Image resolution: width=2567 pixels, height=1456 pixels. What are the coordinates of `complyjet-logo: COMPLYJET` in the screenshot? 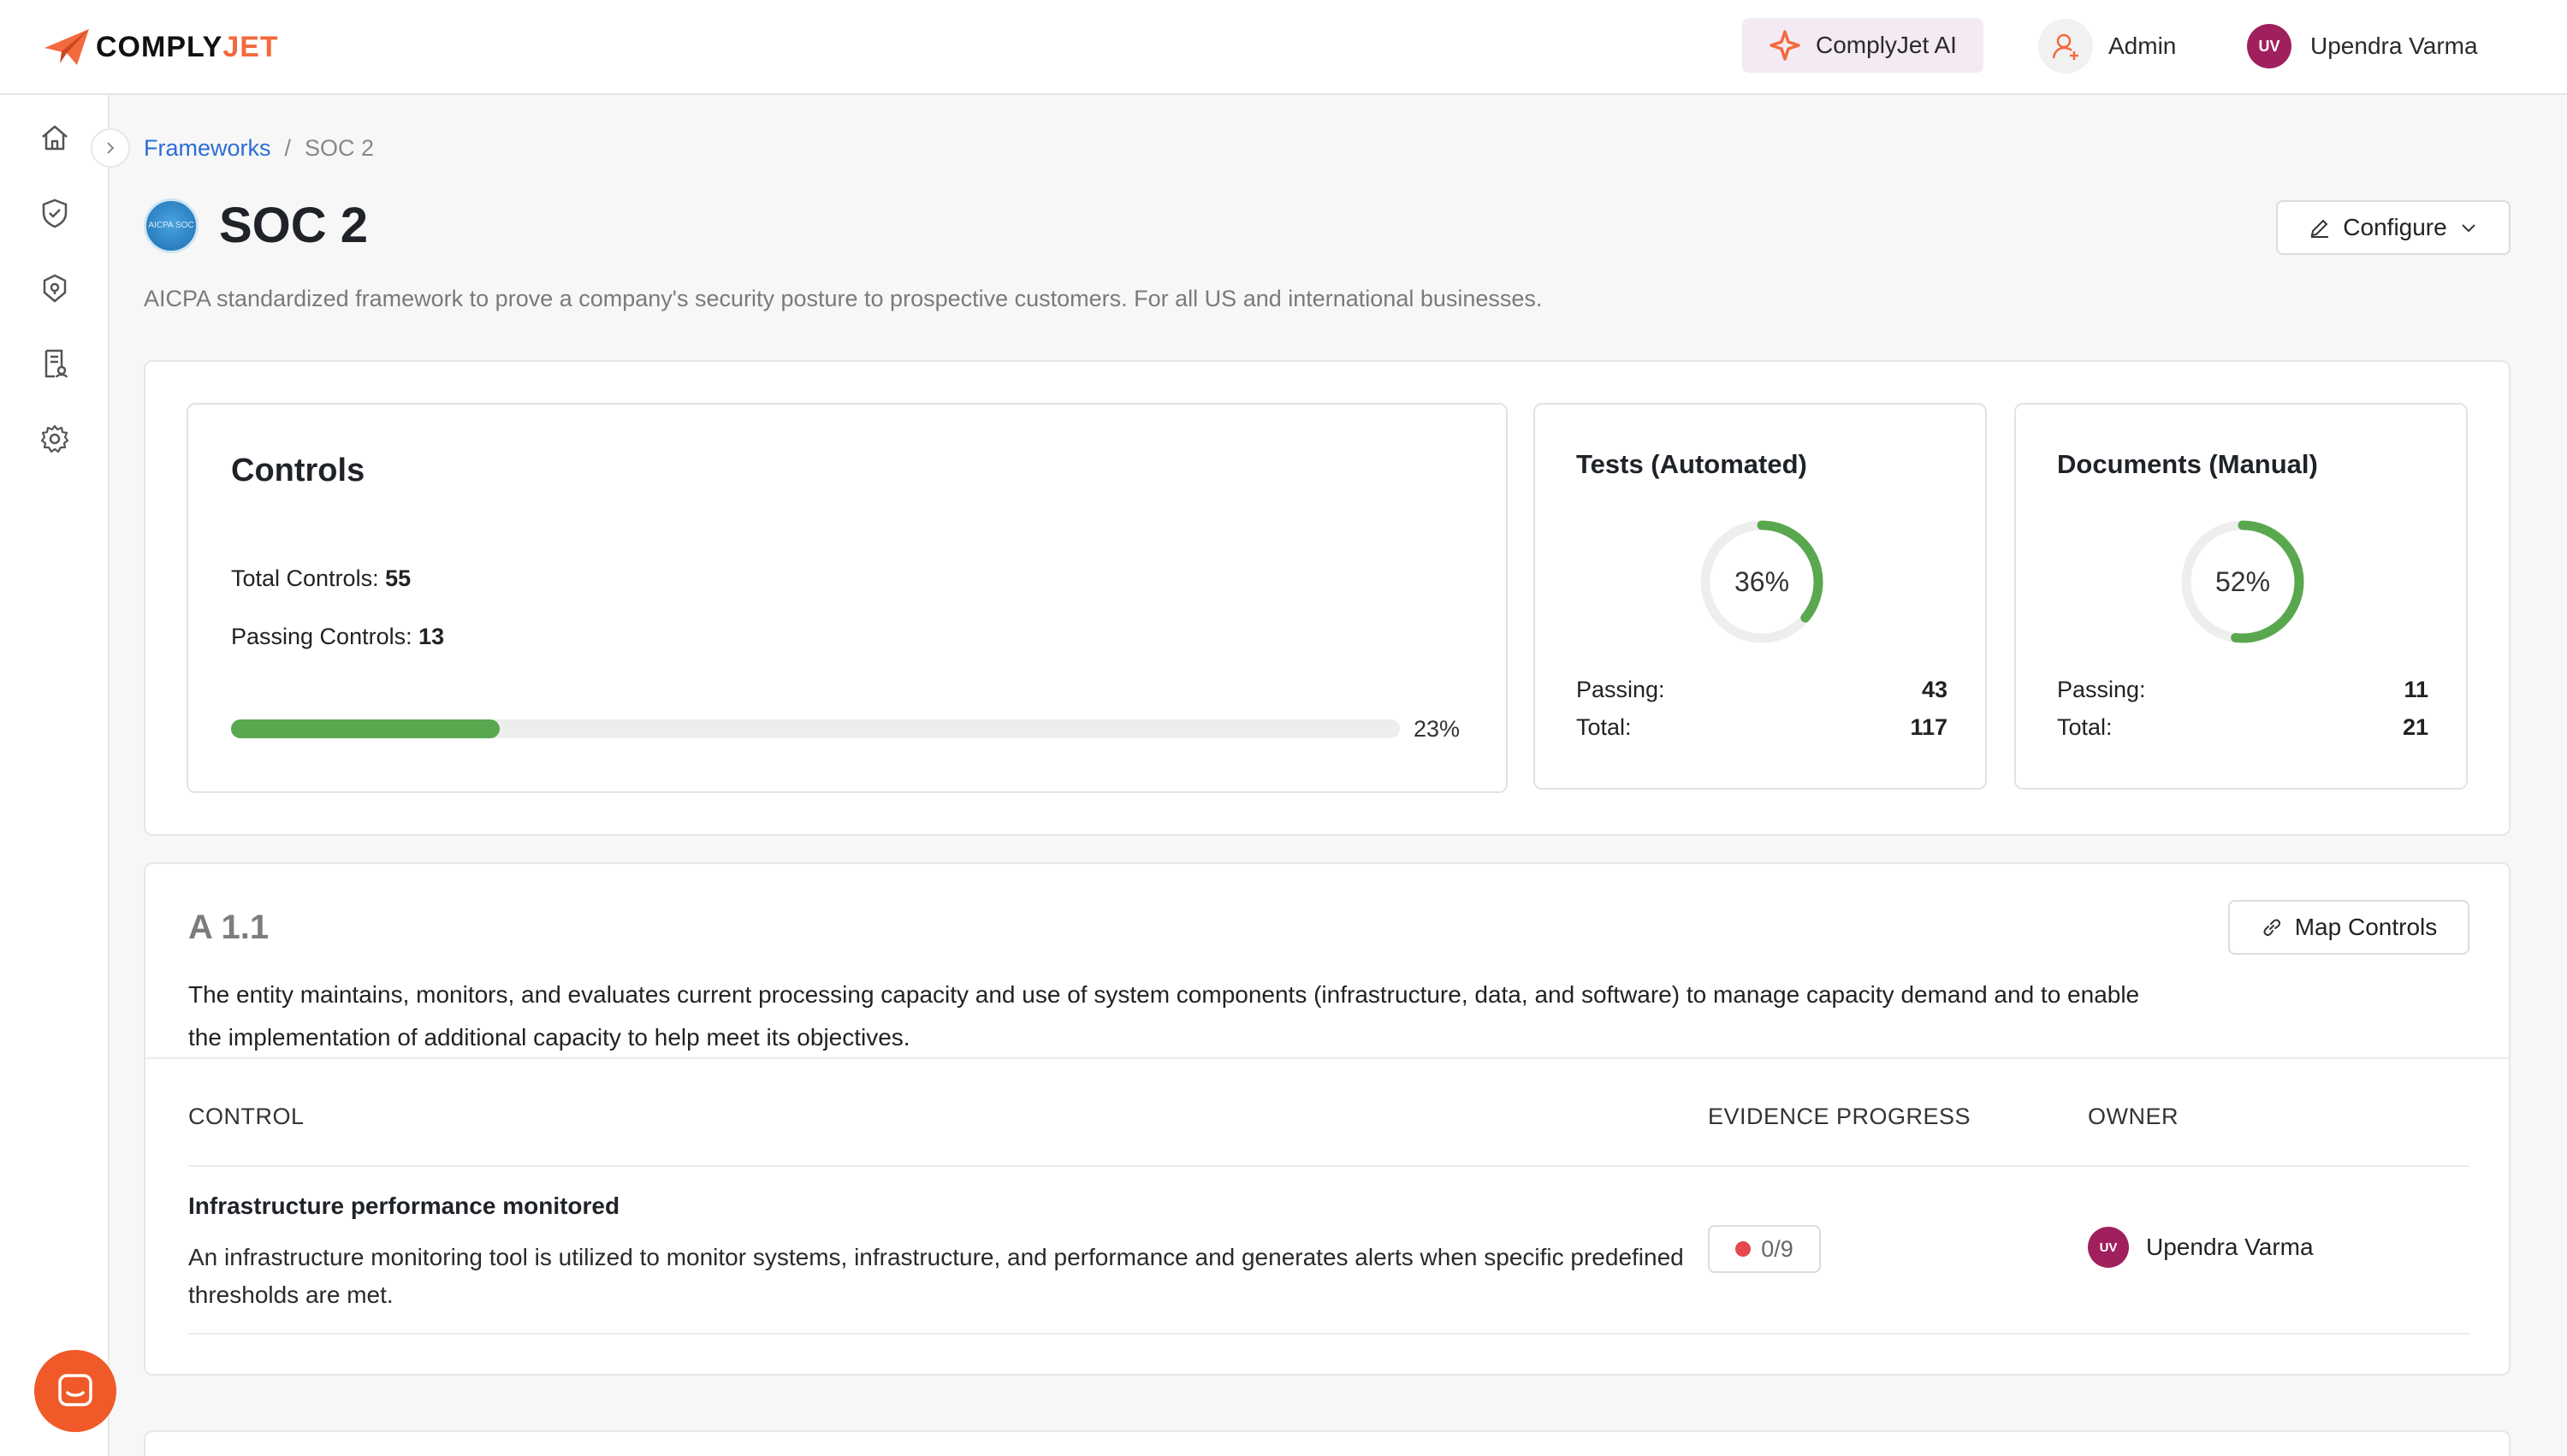 It's located at (161, 47).